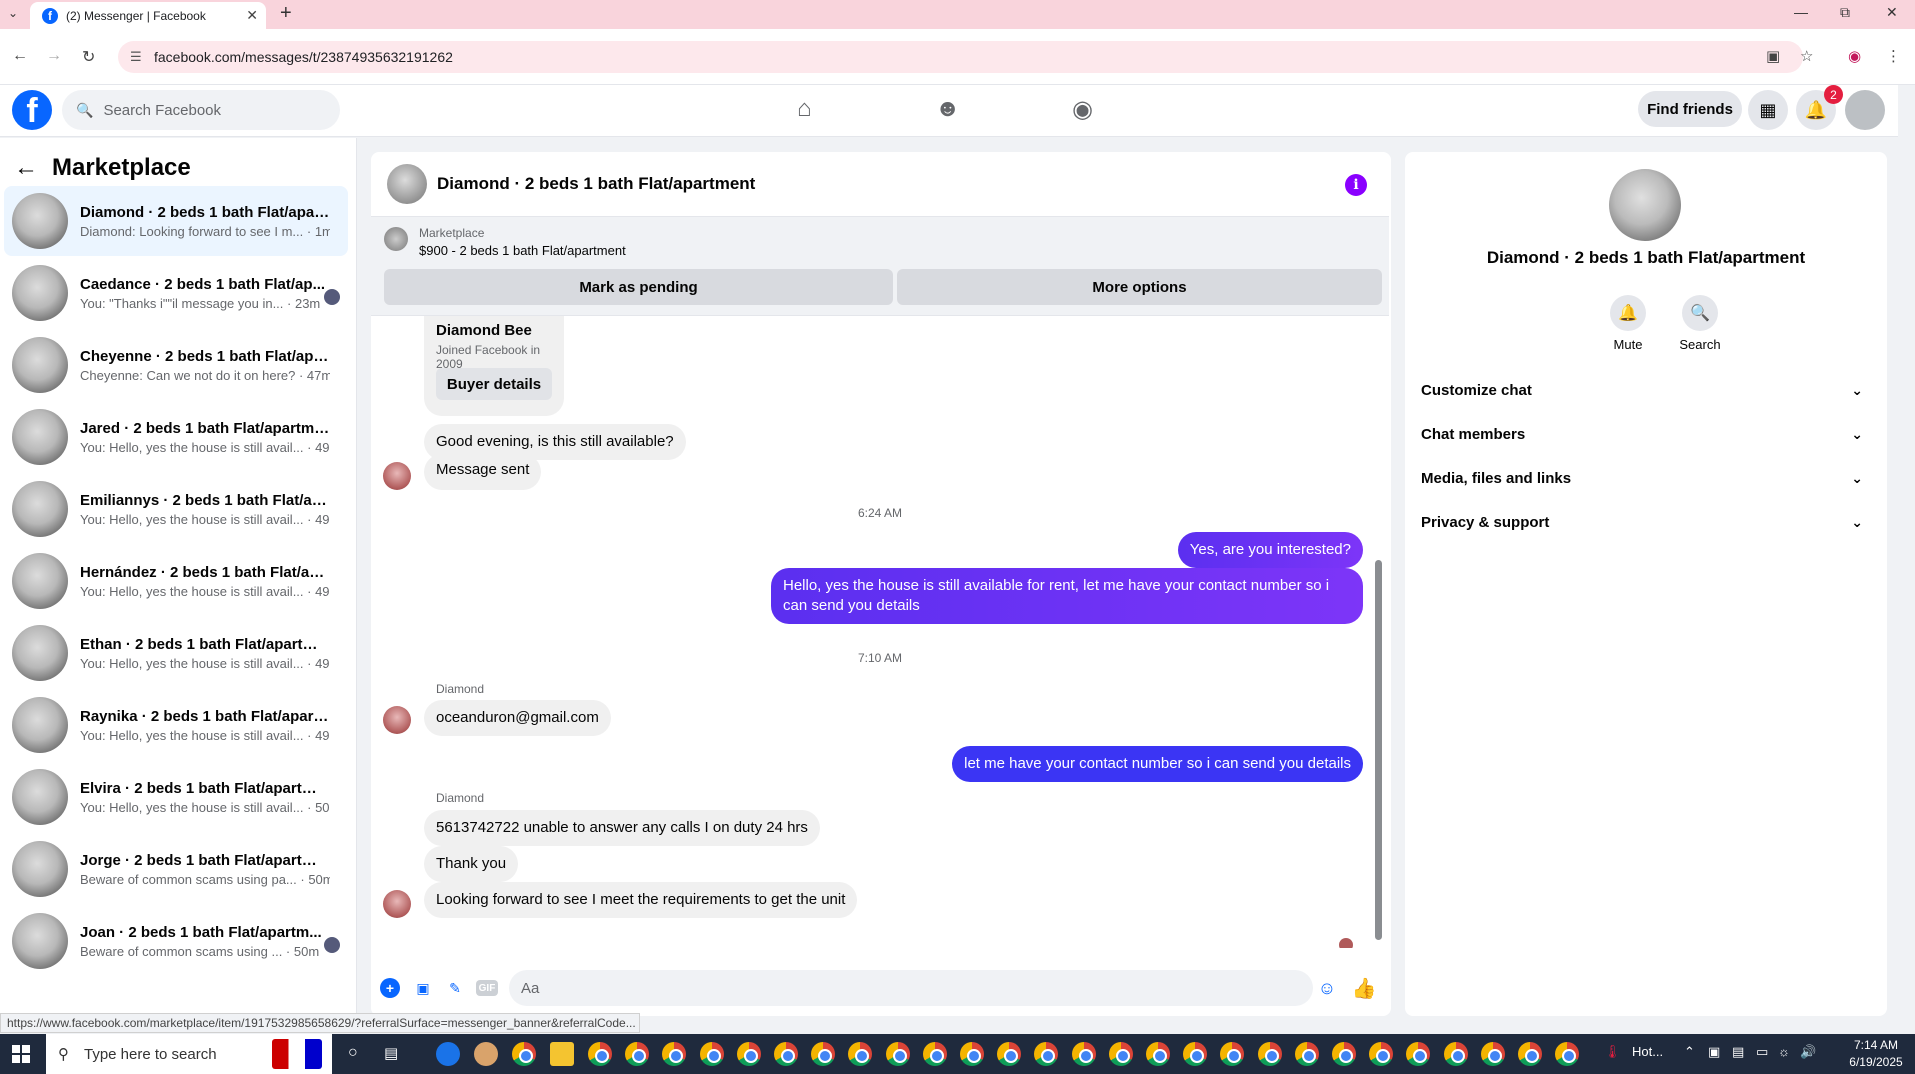 Image resolution: width=1915 pixels, height=1074 pixels. I want to click on attach-photo-icon: ▣, so click(423, 988).